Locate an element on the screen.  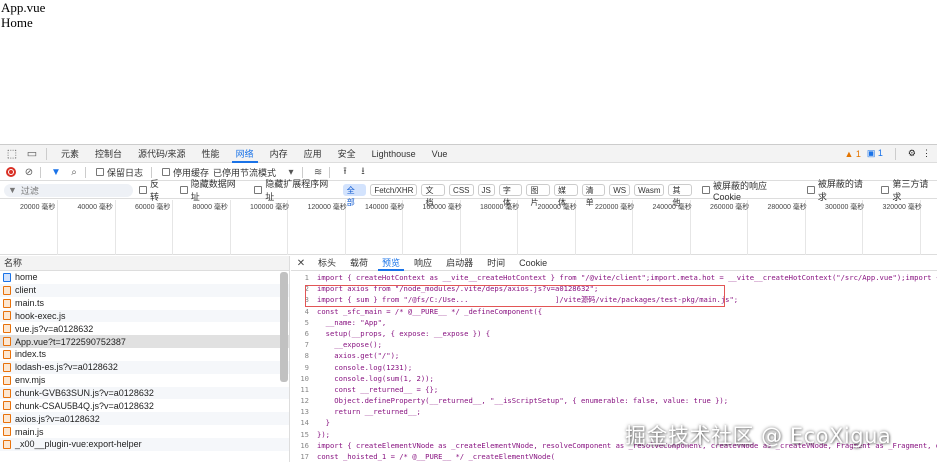
devtools-tab-1: 控制台 is located at coordinates (108, 154).